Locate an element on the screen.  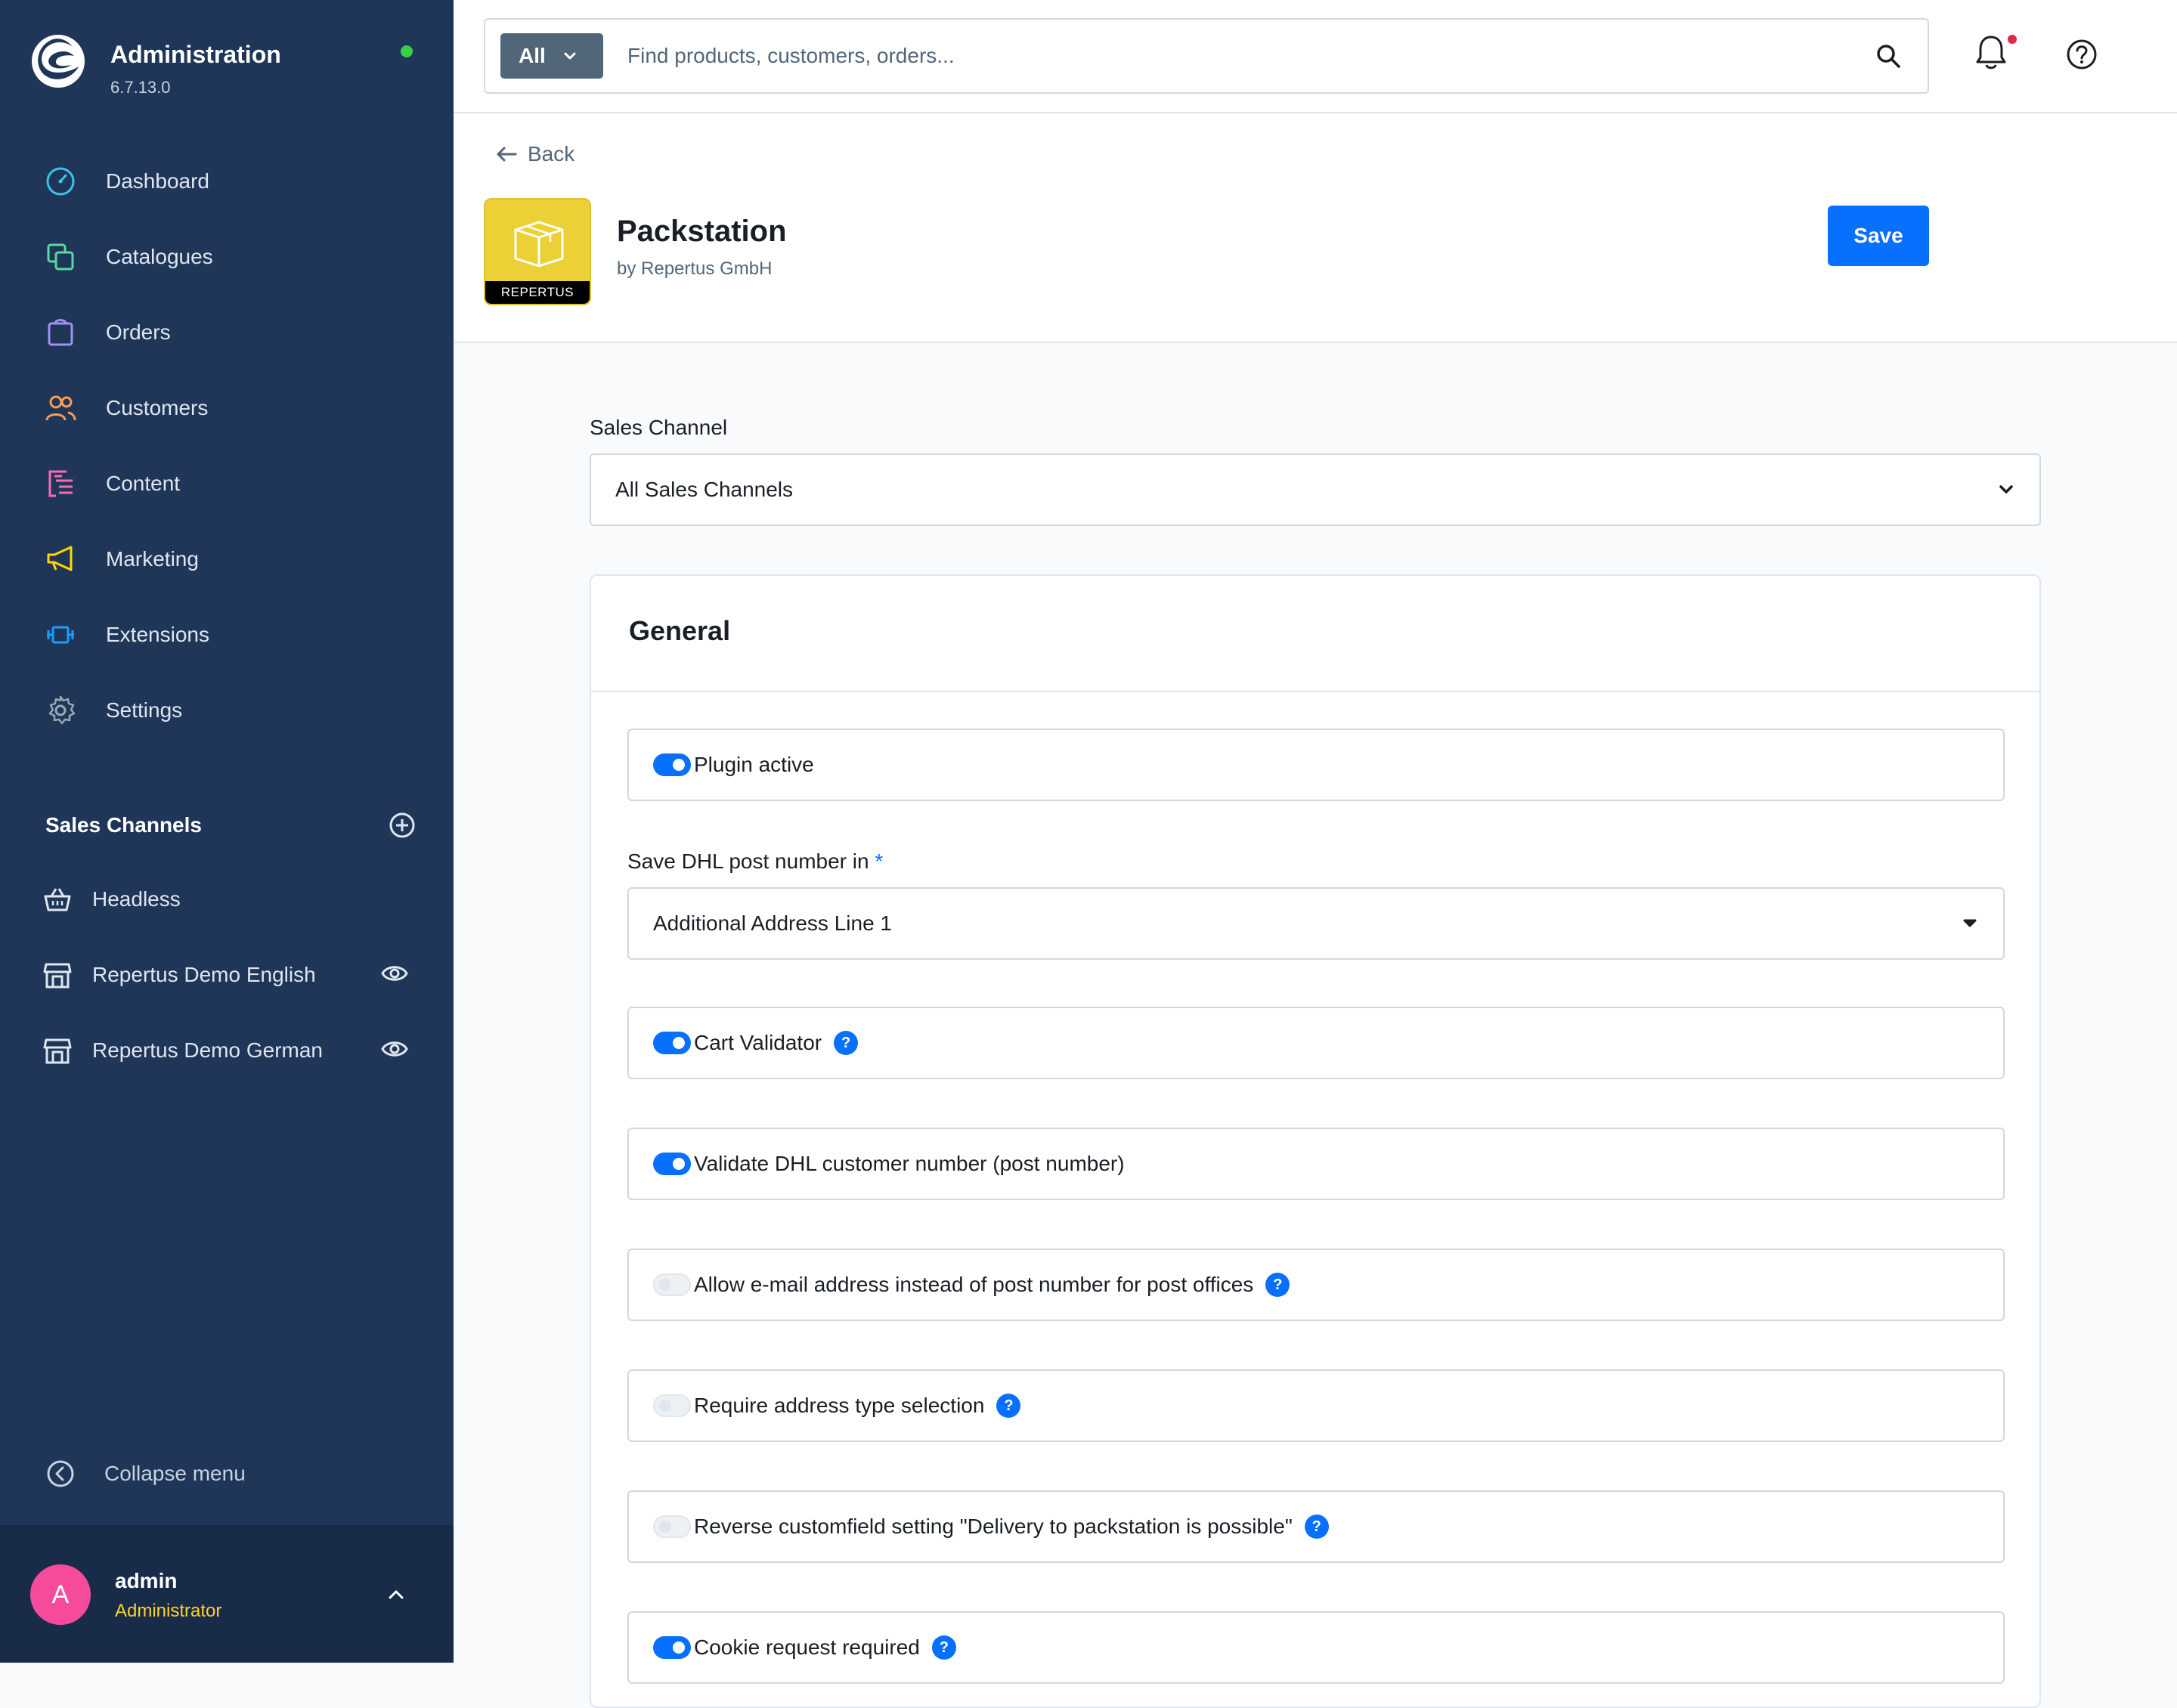
plugin-vendor: by Repertus GmbH is located at coordinates (695, 268).